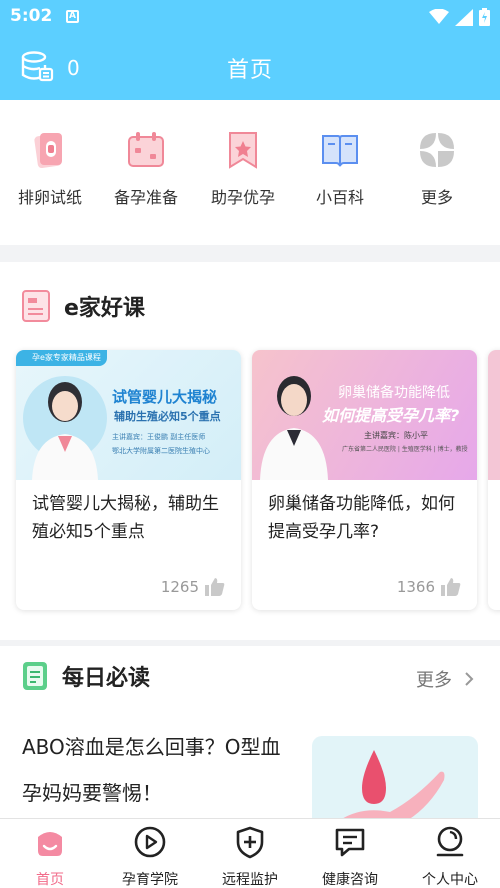 The image size is (500, 888). What do you see at coordinates (437, 169) in the screenshot?
I see `quick-item-more: 更多` at bounding box center [437, 169].